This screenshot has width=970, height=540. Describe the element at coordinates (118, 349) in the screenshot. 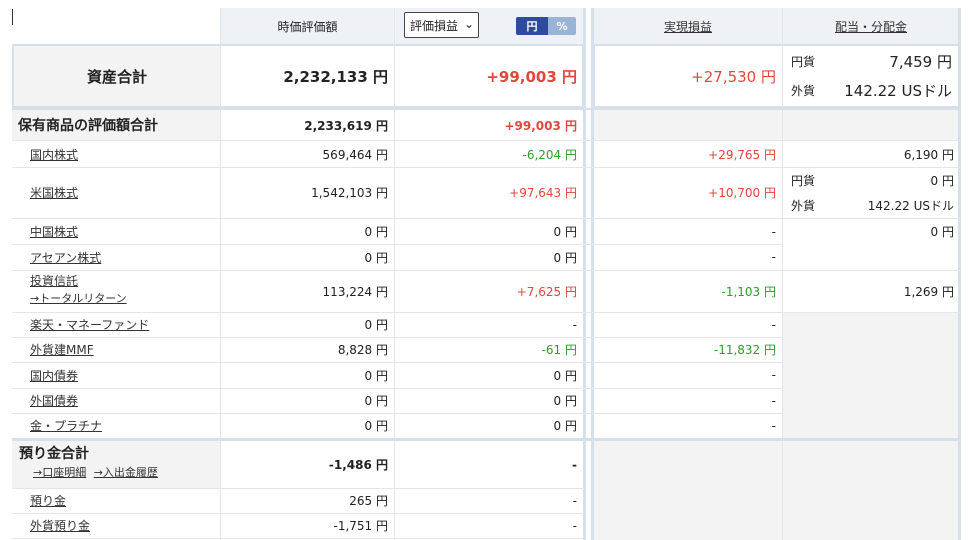

I see `row-fx-mmf-label: 外貨建MMF` at that location.